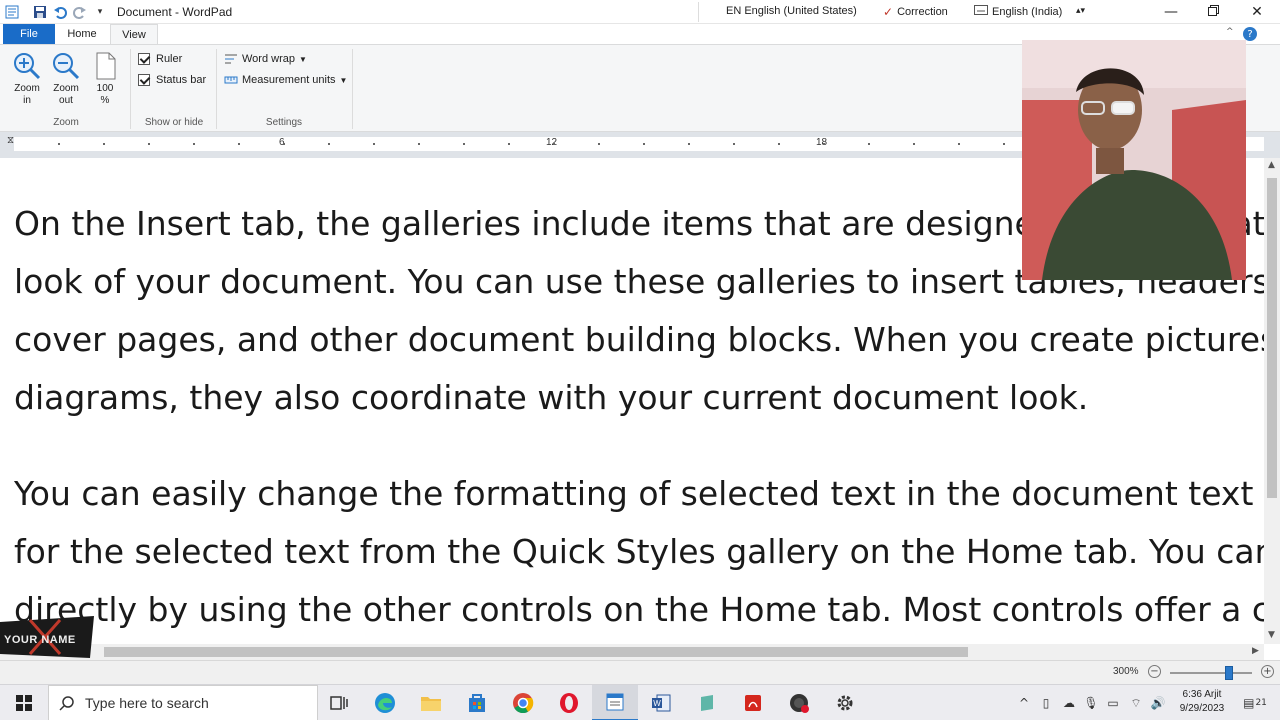 The width and height of the screenshot is (1280, 720). What do you see at coordinates (1267, 671) in the screenshot?
I see `zoom-in-small-icon: +` at bounding box center [1267, 671].